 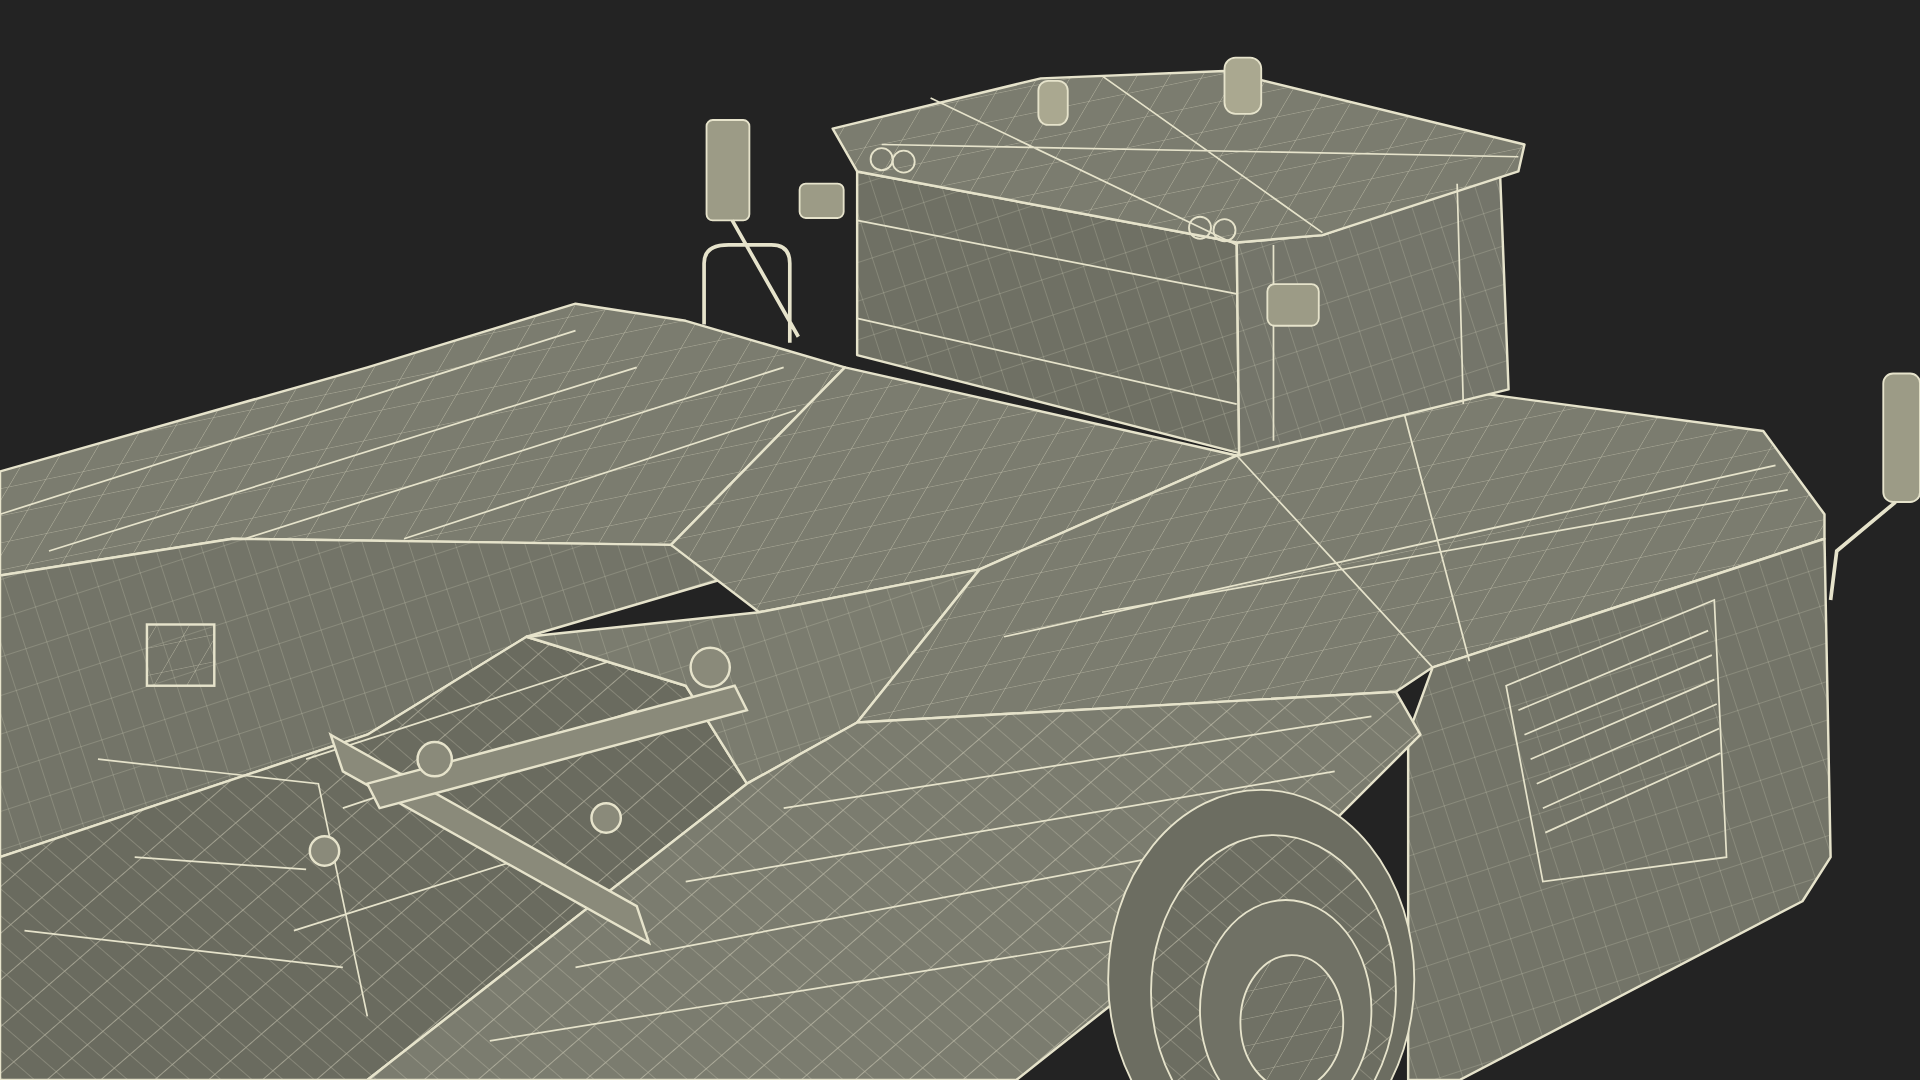 What do you see at coordinates (180, 655) in the screenshot?
I see `lamp` at bounding box center [180, 655].